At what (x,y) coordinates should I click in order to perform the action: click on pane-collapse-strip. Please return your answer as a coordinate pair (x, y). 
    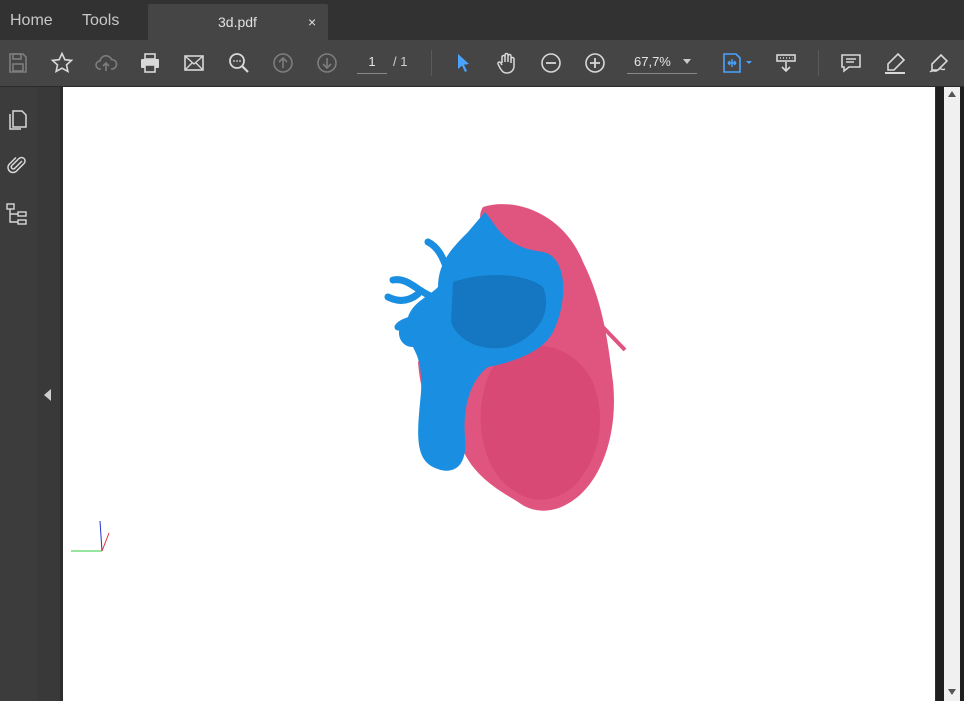
    Looking at the image, I should click on (49, 394).